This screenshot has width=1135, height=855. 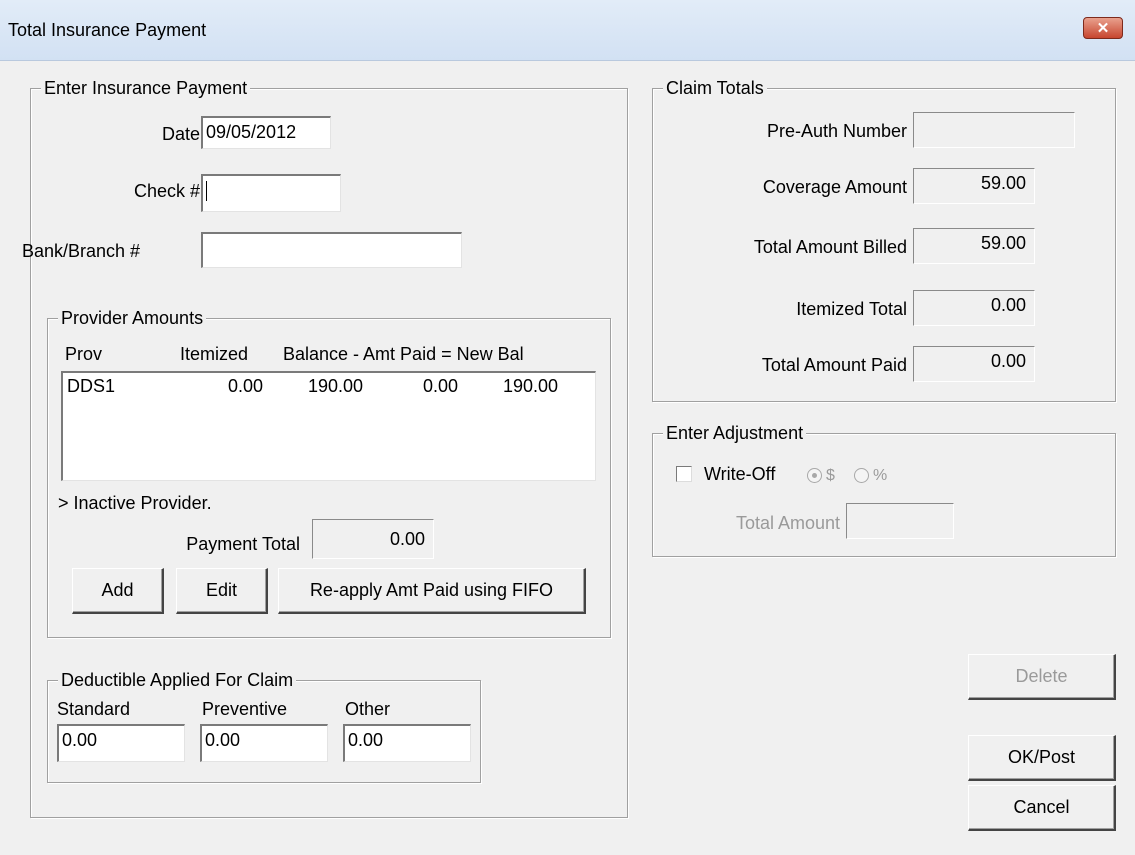 I want to click on date-field: 09/05/2012, so click(x=266, y=132).